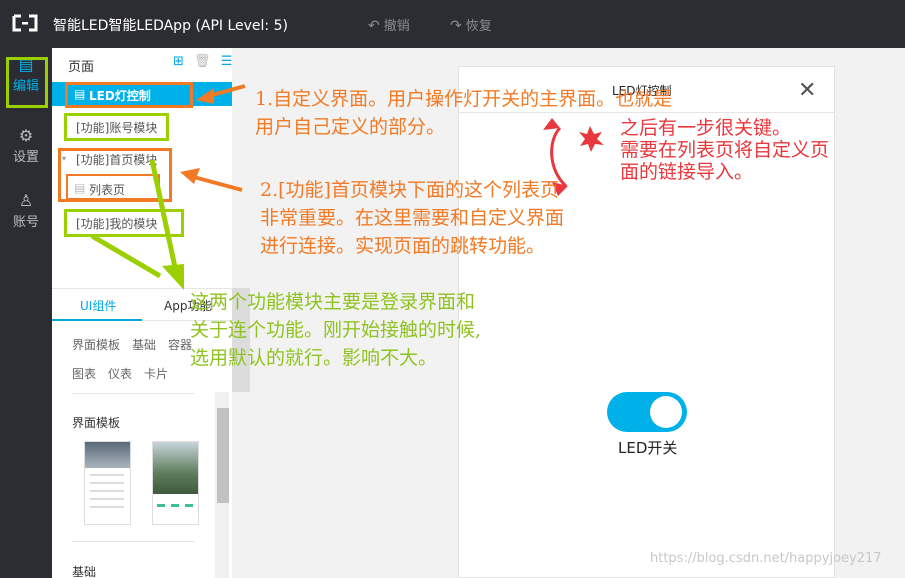  I want to click on watermark: https://blog.csdn.net/happyjoey217, so click(766, 558).